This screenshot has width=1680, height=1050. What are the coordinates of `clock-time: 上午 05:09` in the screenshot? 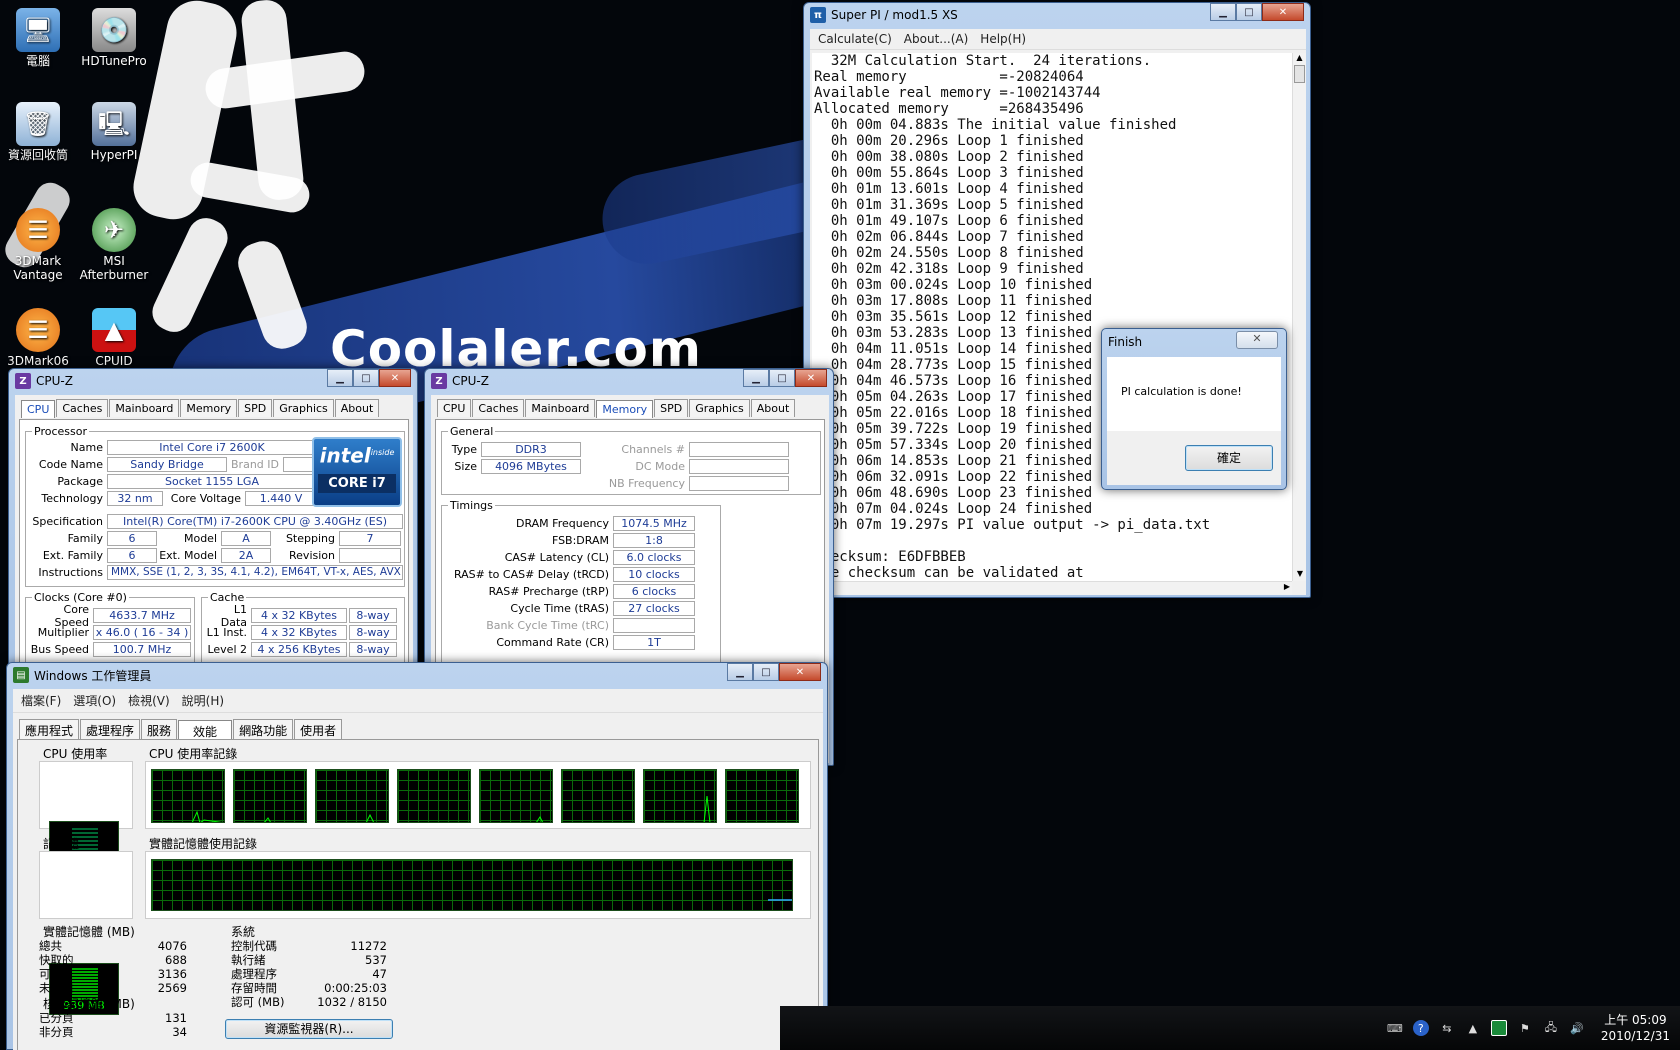 It's located at (1635, 1020).